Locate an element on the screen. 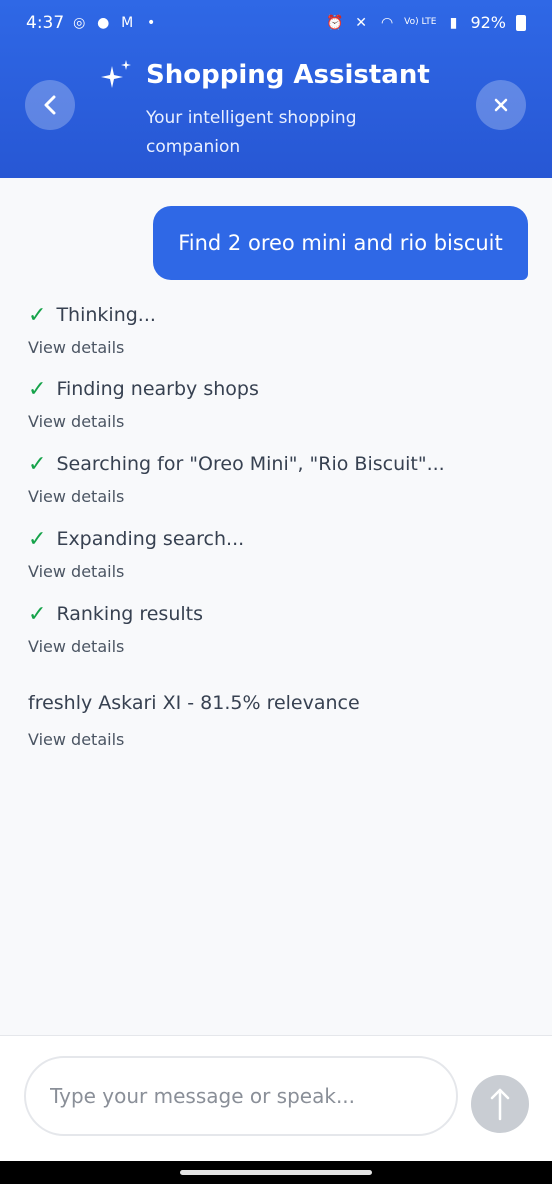 The height and width of the screenshot is (1184, 552). title-row: Shopping Assistant is located at coordinates (264, 75).